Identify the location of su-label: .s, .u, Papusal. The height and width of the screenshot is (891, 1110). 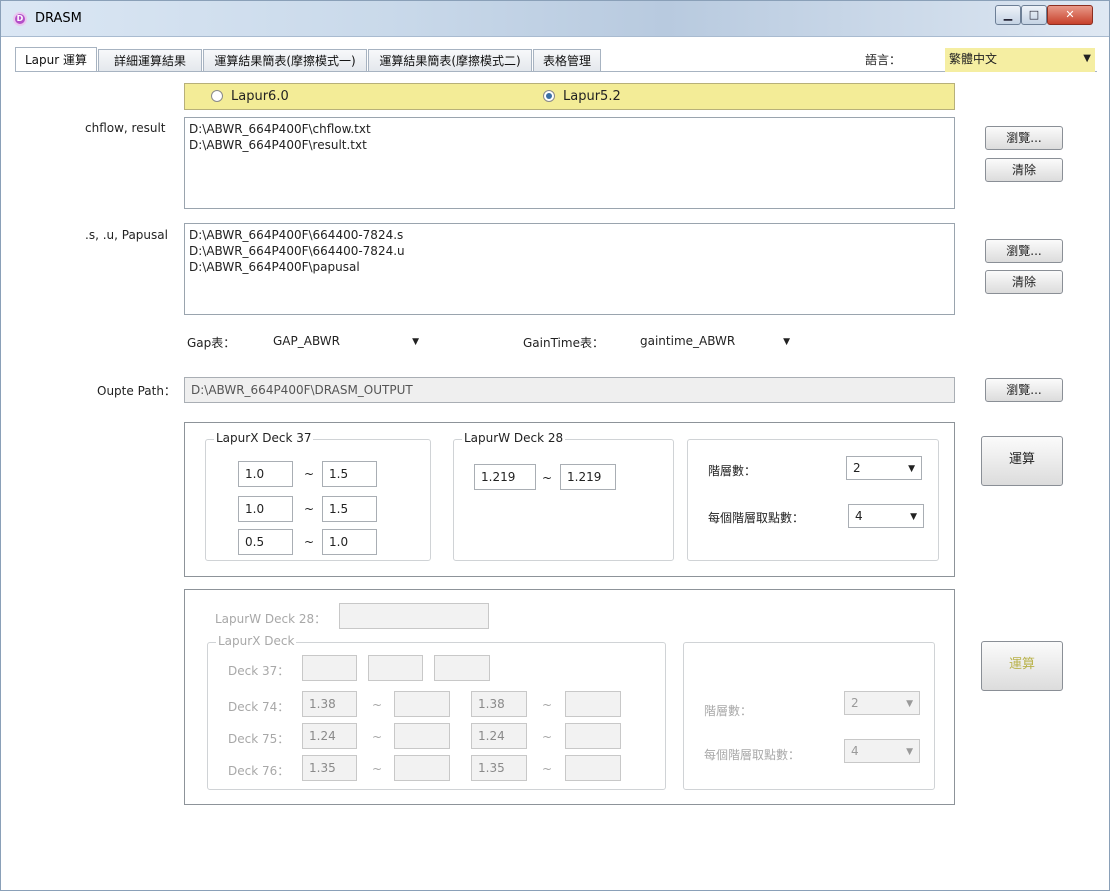
(126, 235).